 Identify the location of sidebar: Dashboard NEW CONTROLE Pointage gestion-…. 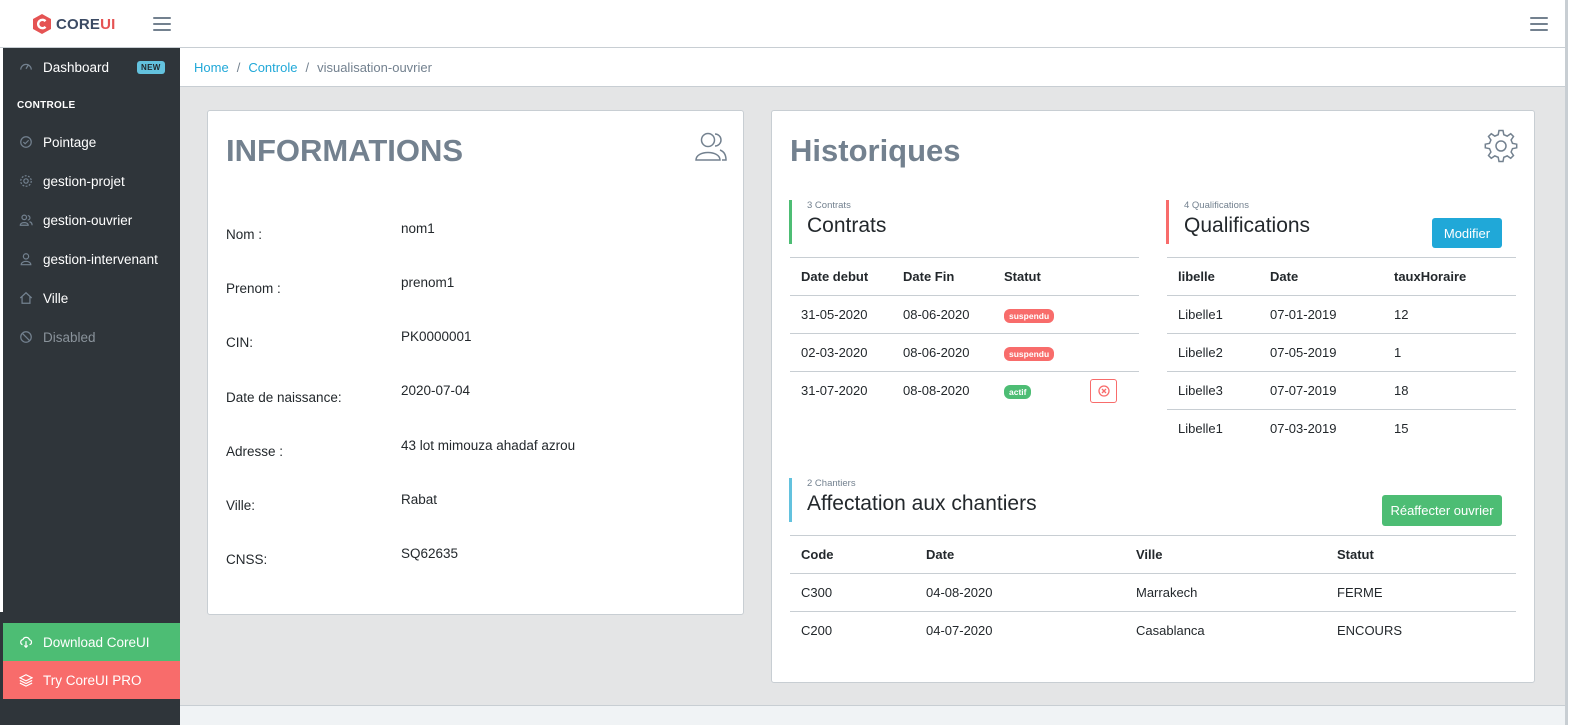
(91, 386).